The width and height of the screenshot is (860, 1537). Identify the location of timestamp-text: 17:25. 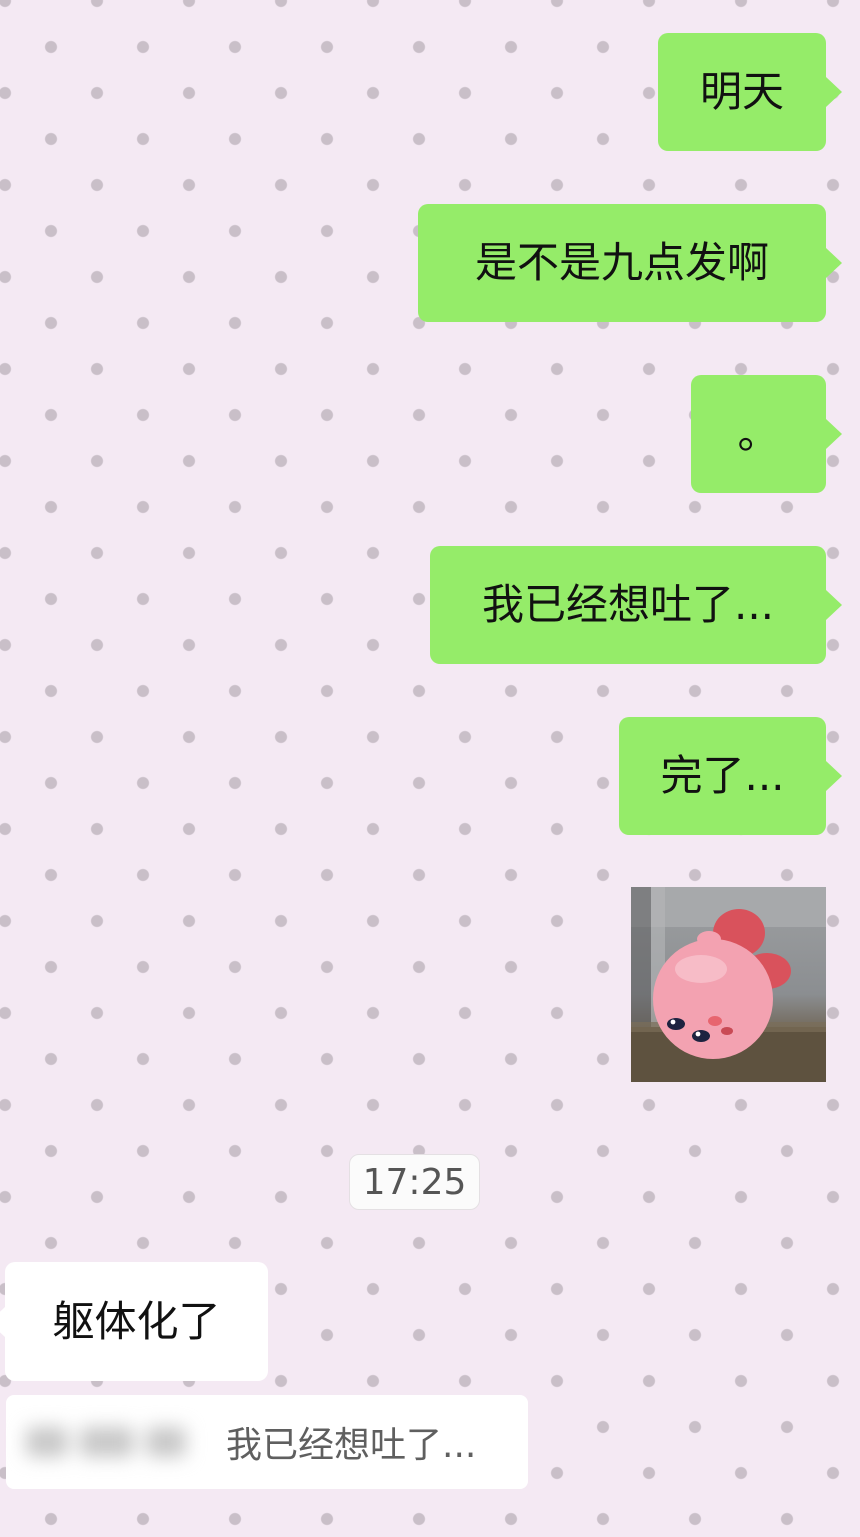
(414, 1182).